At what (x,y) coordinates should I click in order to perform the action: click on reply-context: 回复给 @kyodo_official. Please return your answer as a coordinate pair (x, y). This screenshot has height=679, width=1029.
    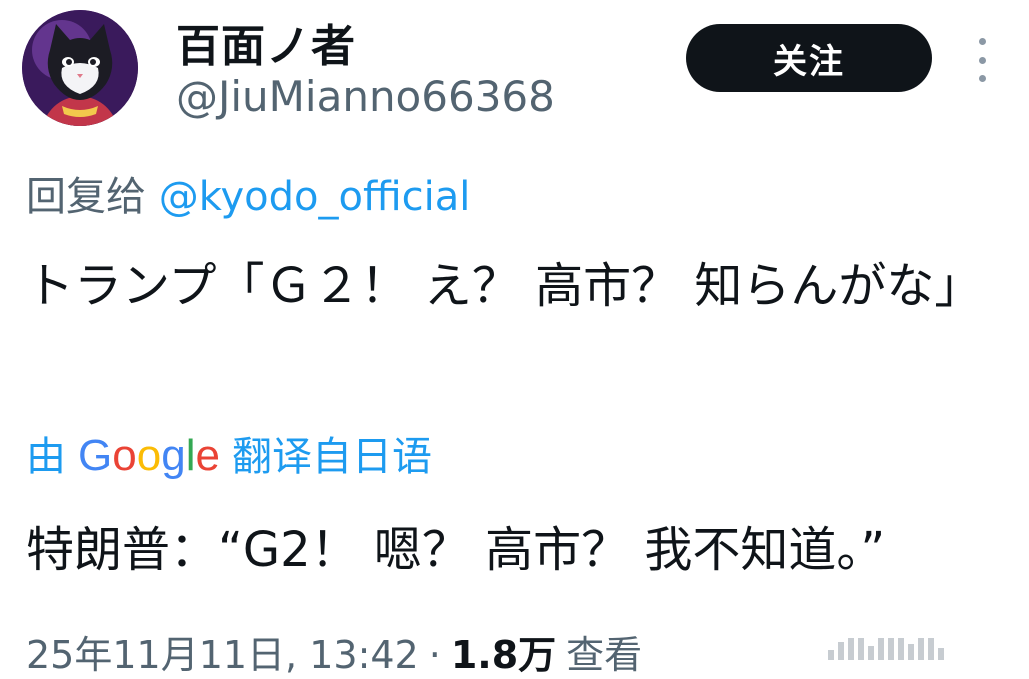
    Looking at the image, I should click on (248, 193).